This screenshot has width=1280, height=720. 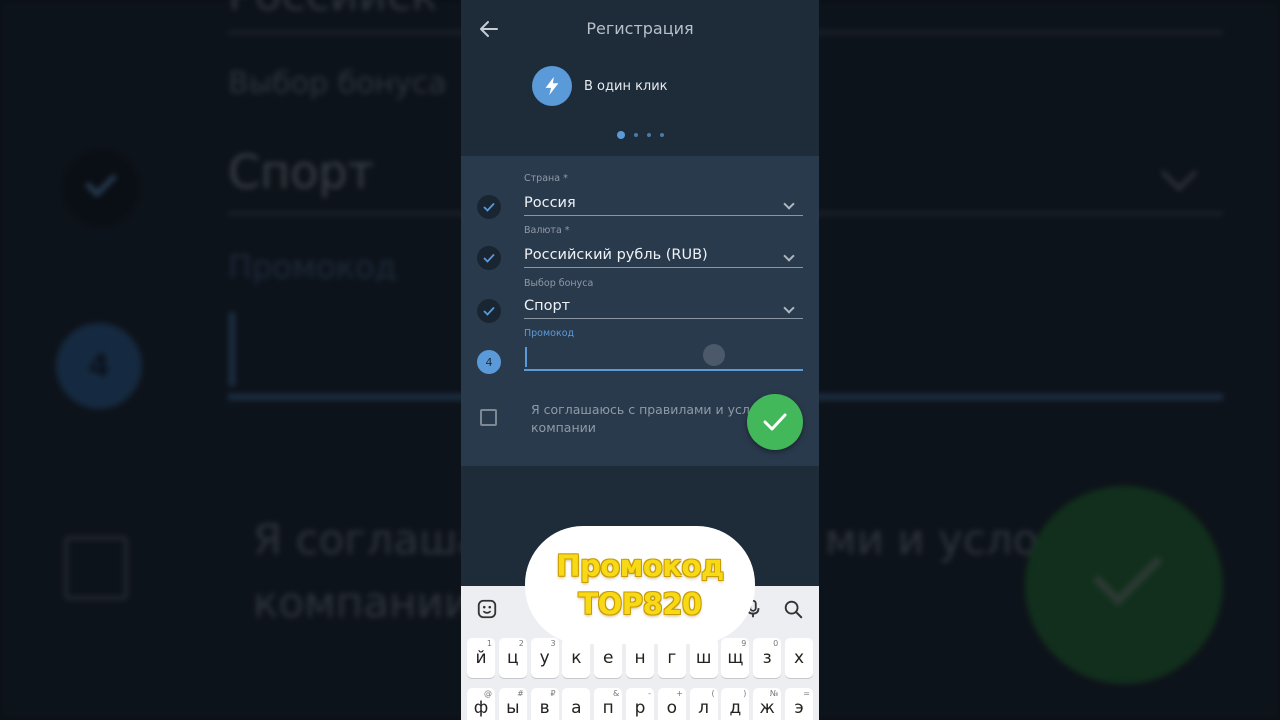 I want to click on touch-indicator, so click(x=714, y=355).